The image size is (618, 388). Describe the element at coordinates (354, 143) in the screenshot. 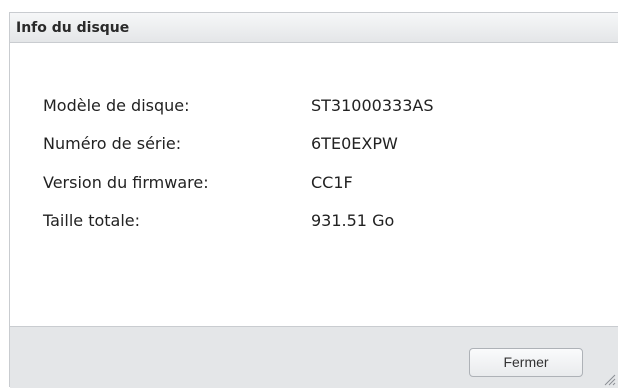

I see `field-value-serial: 6TE0EXPW` at that location.